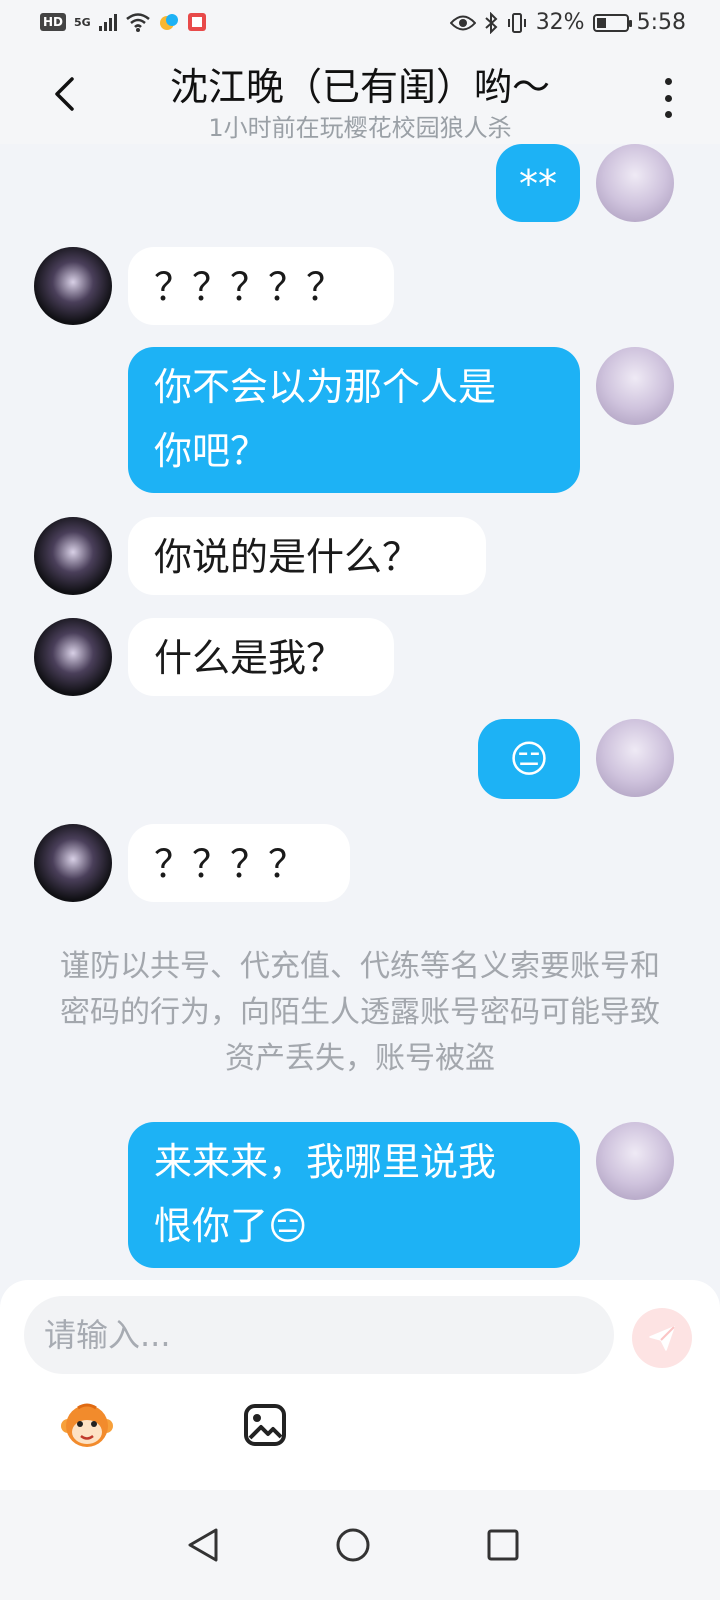 This screenshot has width=720, height=1600. What do you see at coordinates (560, 22) in the screenshot?
I see `battery-percent: 32%` at bounding box center [560, 22].